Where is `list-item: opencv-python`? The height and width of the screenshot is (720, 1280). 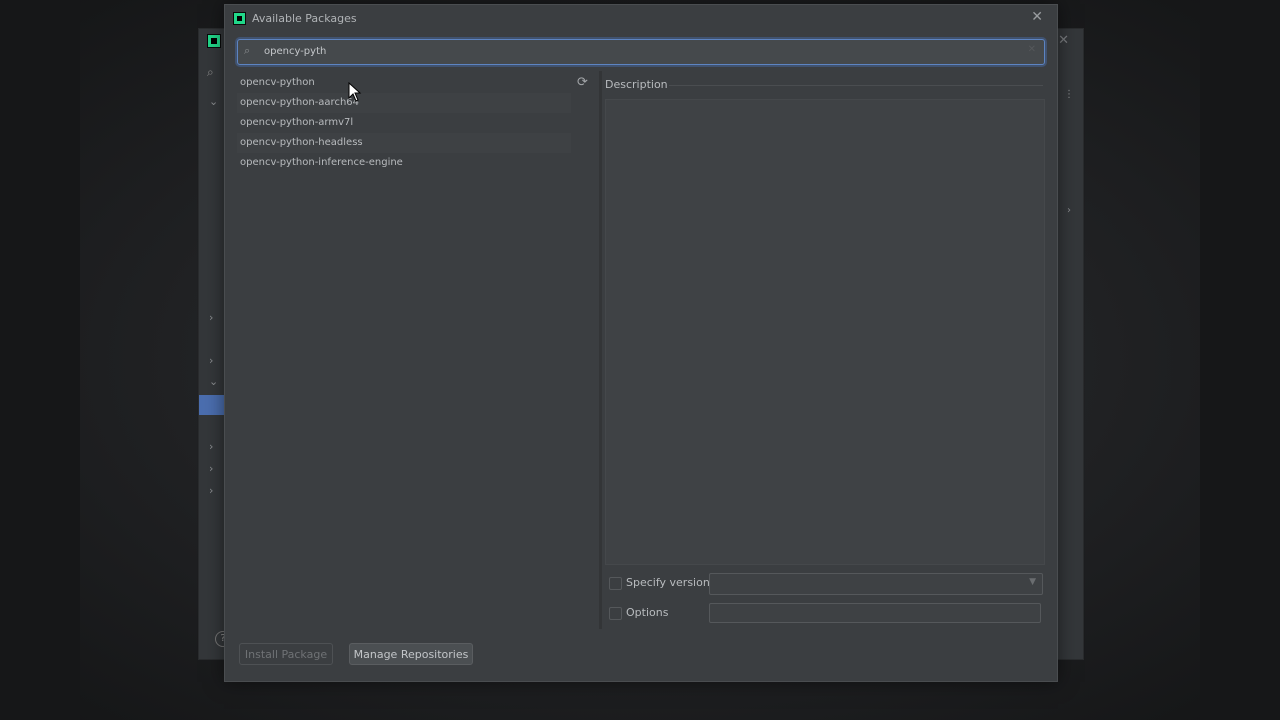 list-item: opencv-python is located at coordinates (404, 83).